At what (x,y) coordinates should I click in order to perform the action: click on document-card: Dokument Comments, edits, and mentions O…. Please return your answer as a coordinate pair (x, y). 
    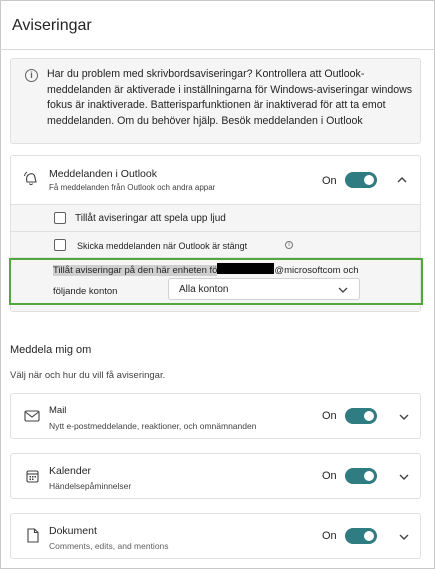
    Looking at the image, I should click on (215, 536).